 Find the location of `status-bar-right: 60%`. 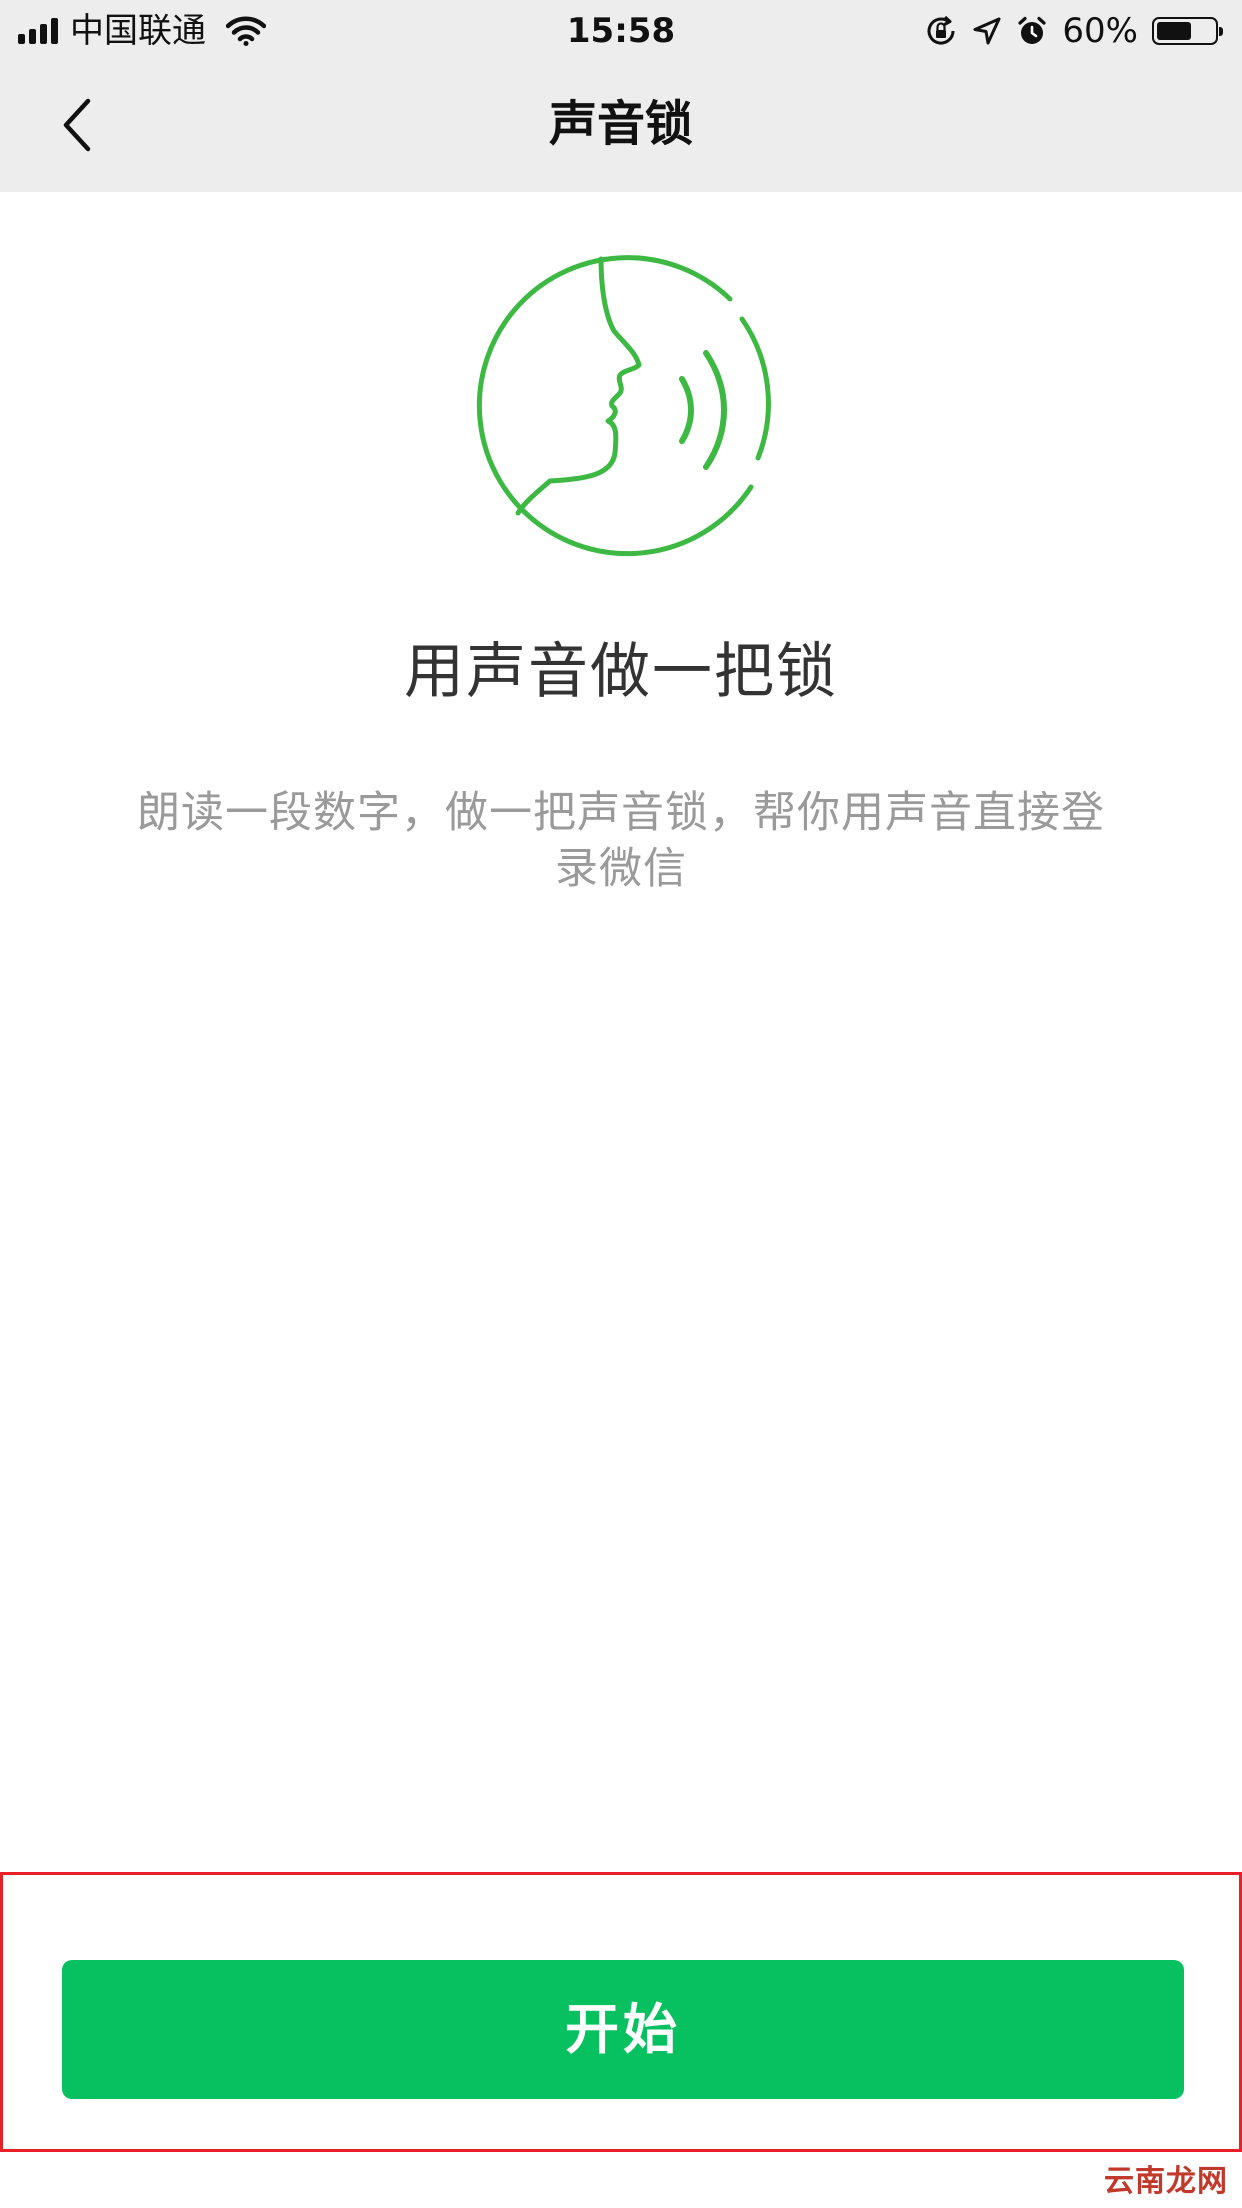

status-bar-right: 60% is located at coordinates (1074, 31).